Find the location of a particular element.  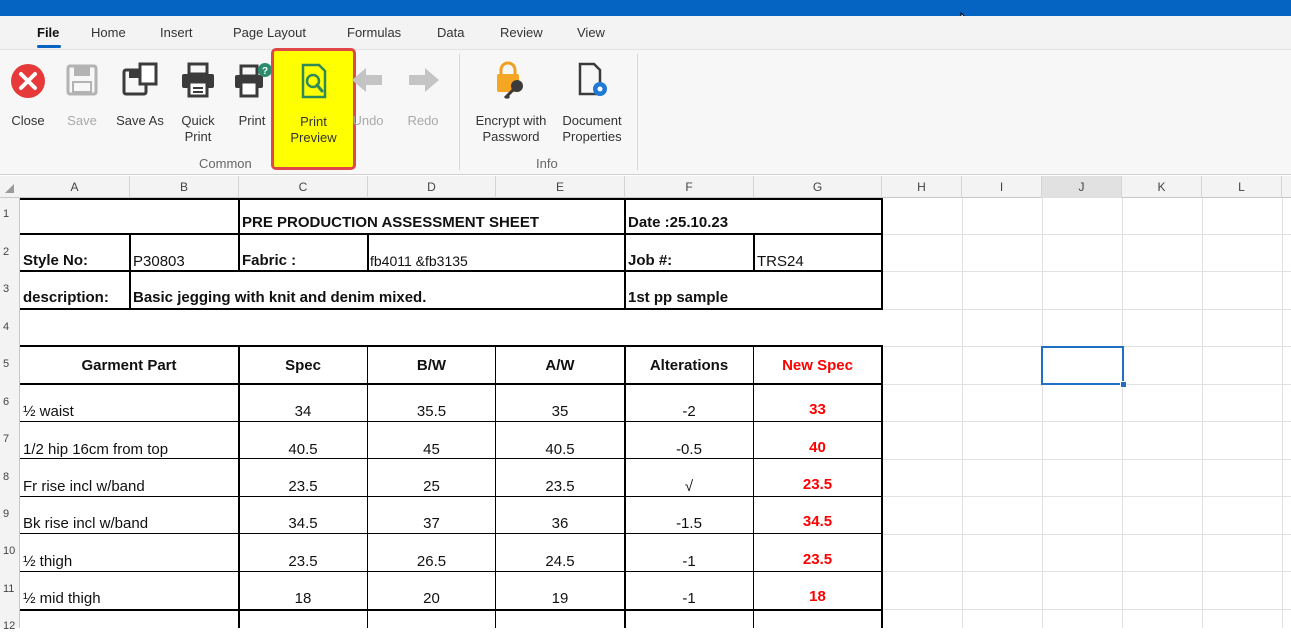

part-cell: ½ mid thigh is located at coordinates (62, 598).